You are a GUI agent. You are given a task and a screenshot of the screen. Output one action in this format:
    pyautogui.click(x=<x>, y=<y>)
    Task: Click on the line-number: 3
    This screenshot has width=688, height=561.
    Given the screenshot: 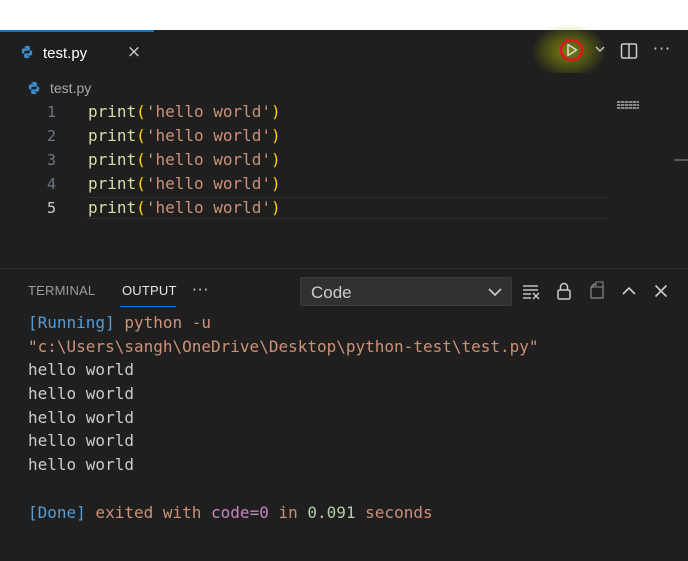 What is the action you would take?
    pyautogui.click(x=51, y=160)
    